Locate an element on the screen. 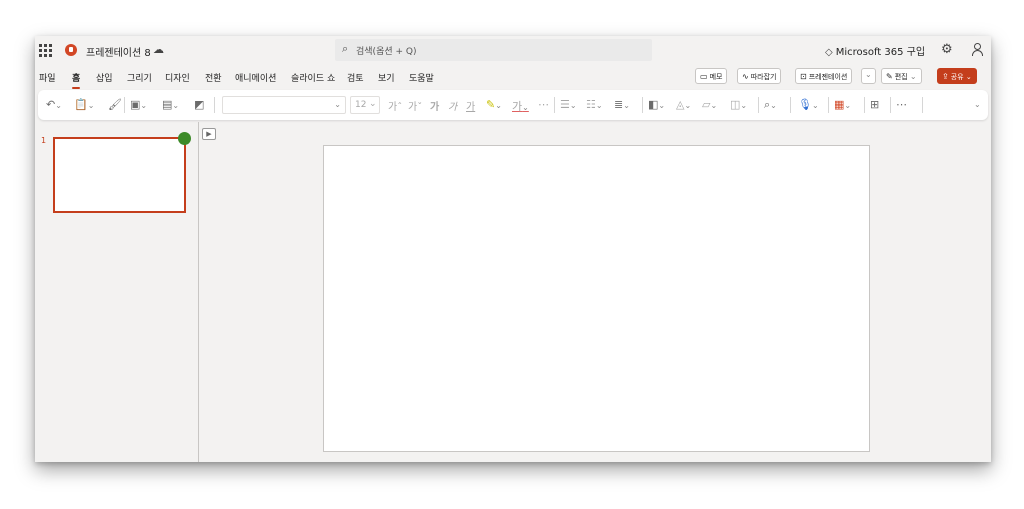 This screenshot has width=1024, height=509. tab-draw: 그리기 is located at coordinates (139, 77).